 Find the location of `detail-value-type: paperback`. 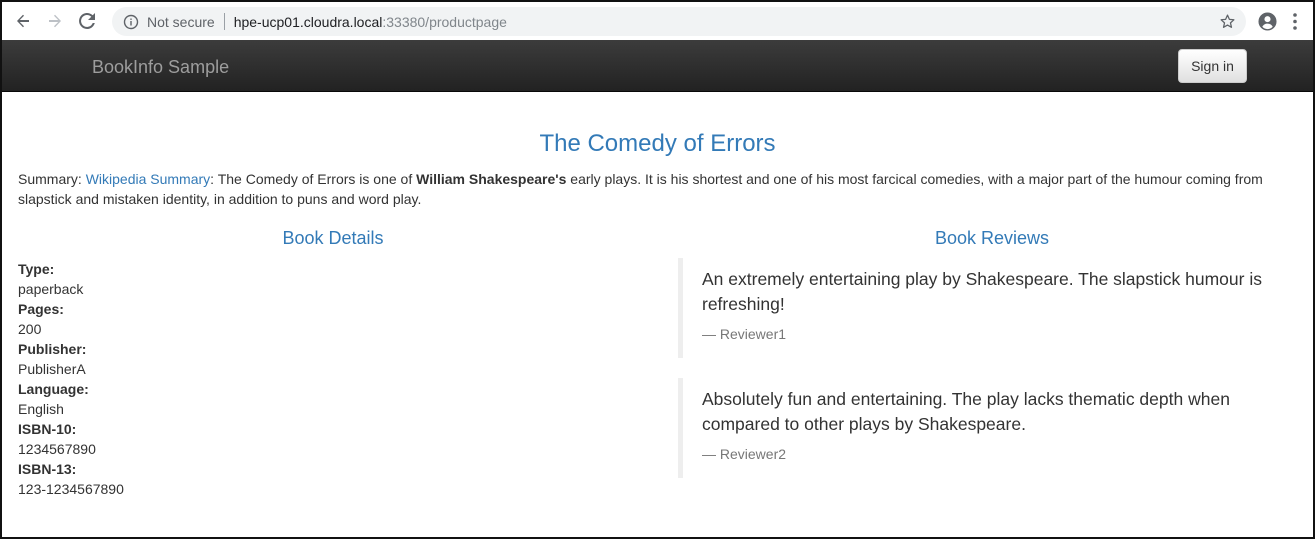

detail-value-type: paperback is located at coordinates (51, 289).